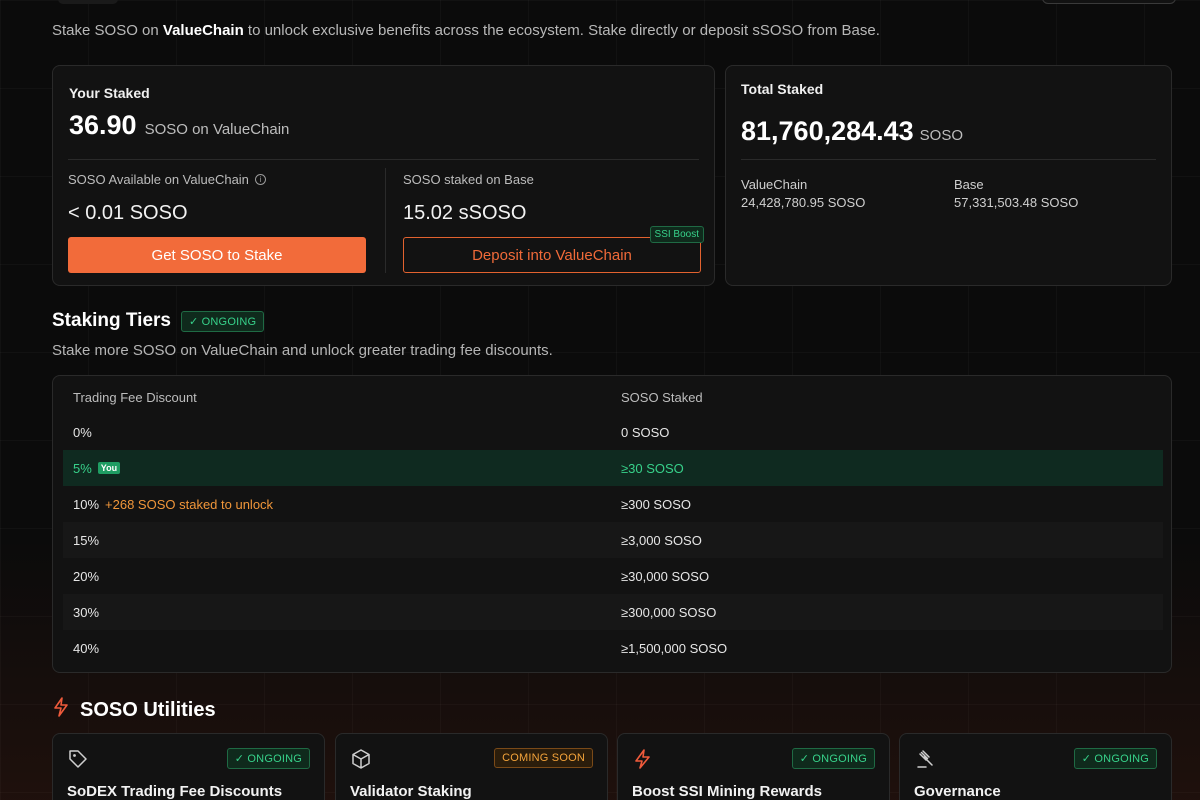  What do you see at coordinates (727, 791) in the screenshot?
I see `utility-name: Boost SSI Mining Rewards` at bounding box center [727, 791].